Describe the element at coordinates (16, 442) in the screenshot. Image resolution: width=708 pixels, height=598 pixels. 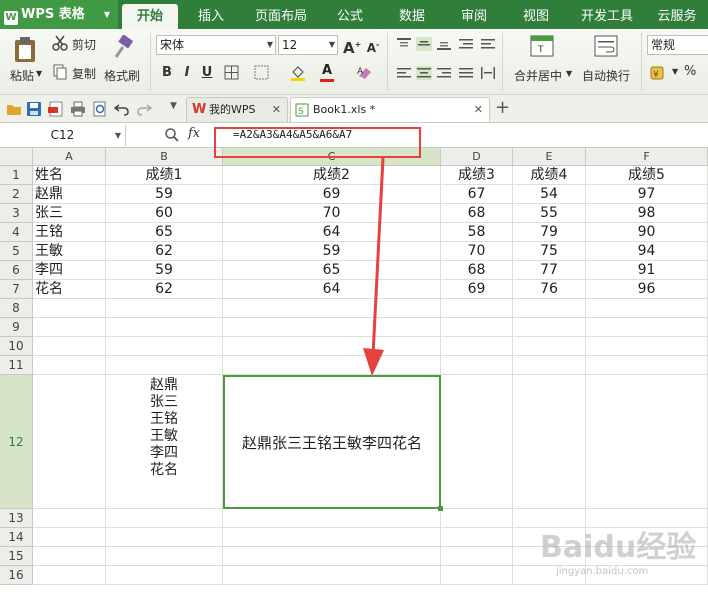
I see `row-header-12: 12` at that location.